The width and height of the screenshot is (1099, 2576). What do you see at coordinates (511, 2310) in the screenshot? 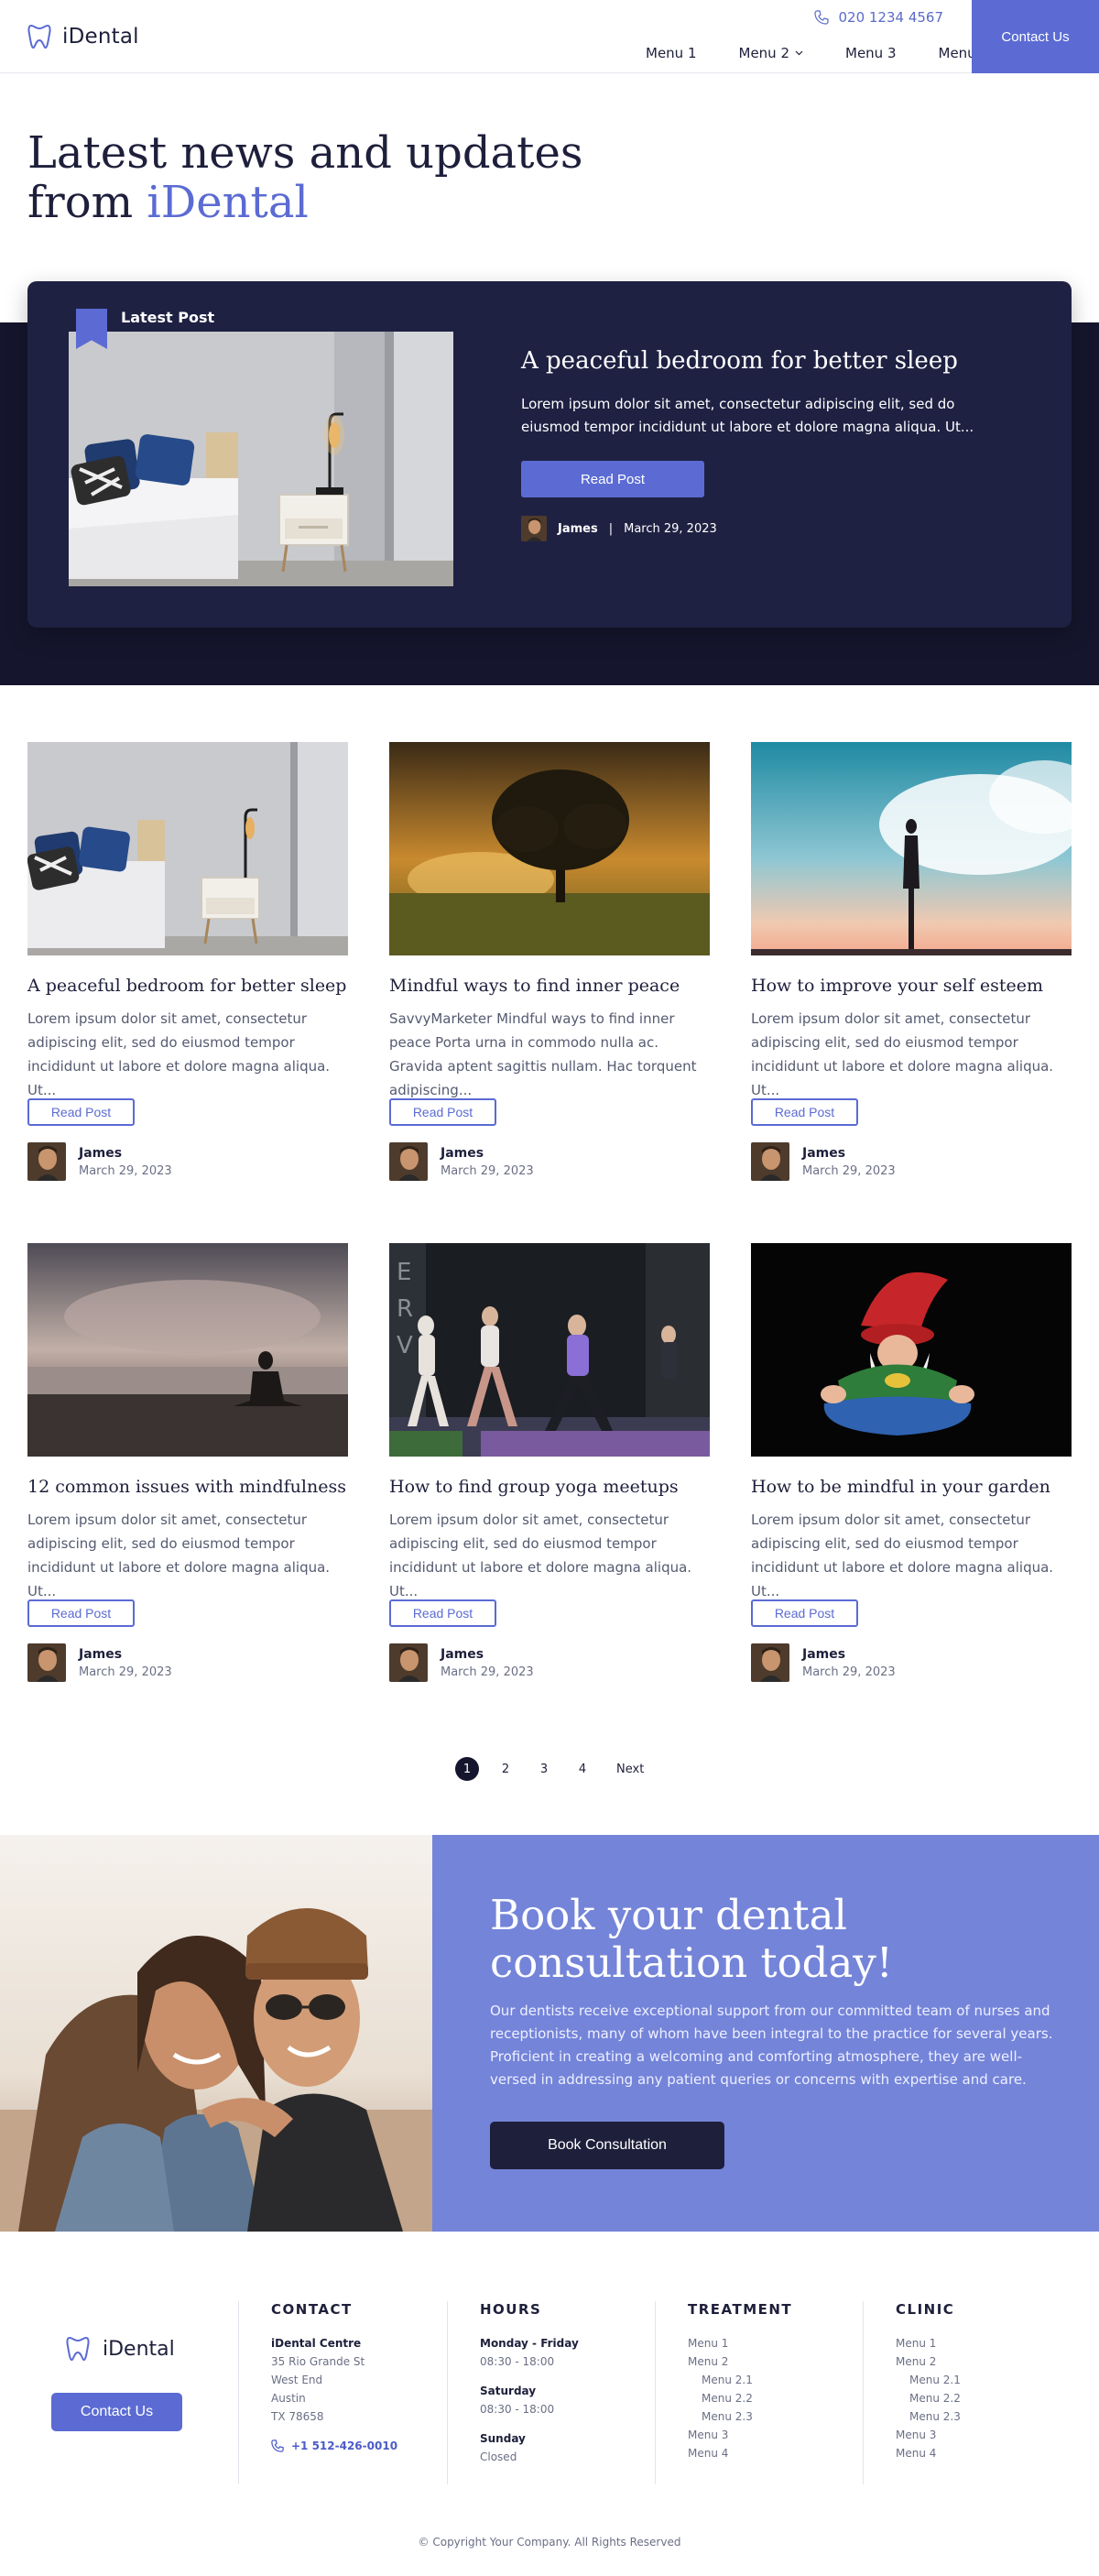
I see `footer-heading: HOURS` at bounding box center [511, 2310].